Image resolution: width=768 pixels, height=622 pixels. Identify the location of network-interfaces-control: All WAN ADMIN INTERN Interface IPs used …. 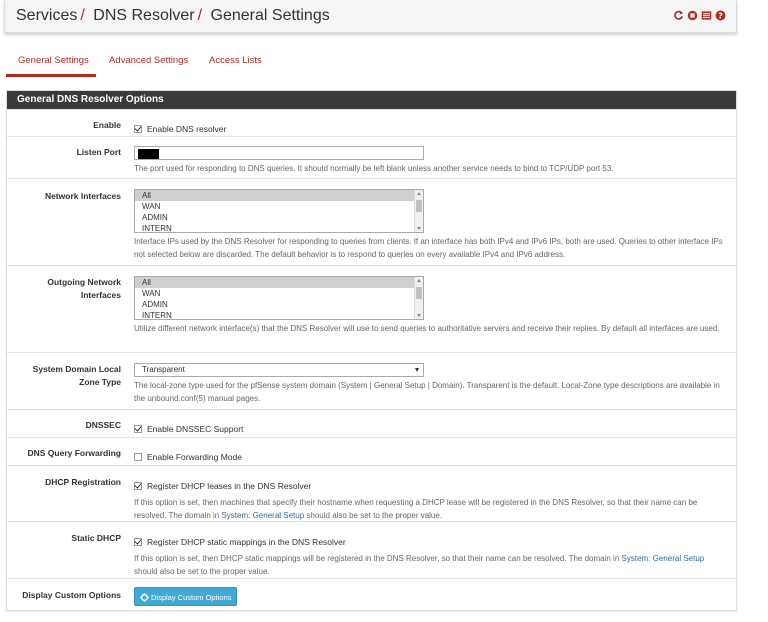
(431, 225).